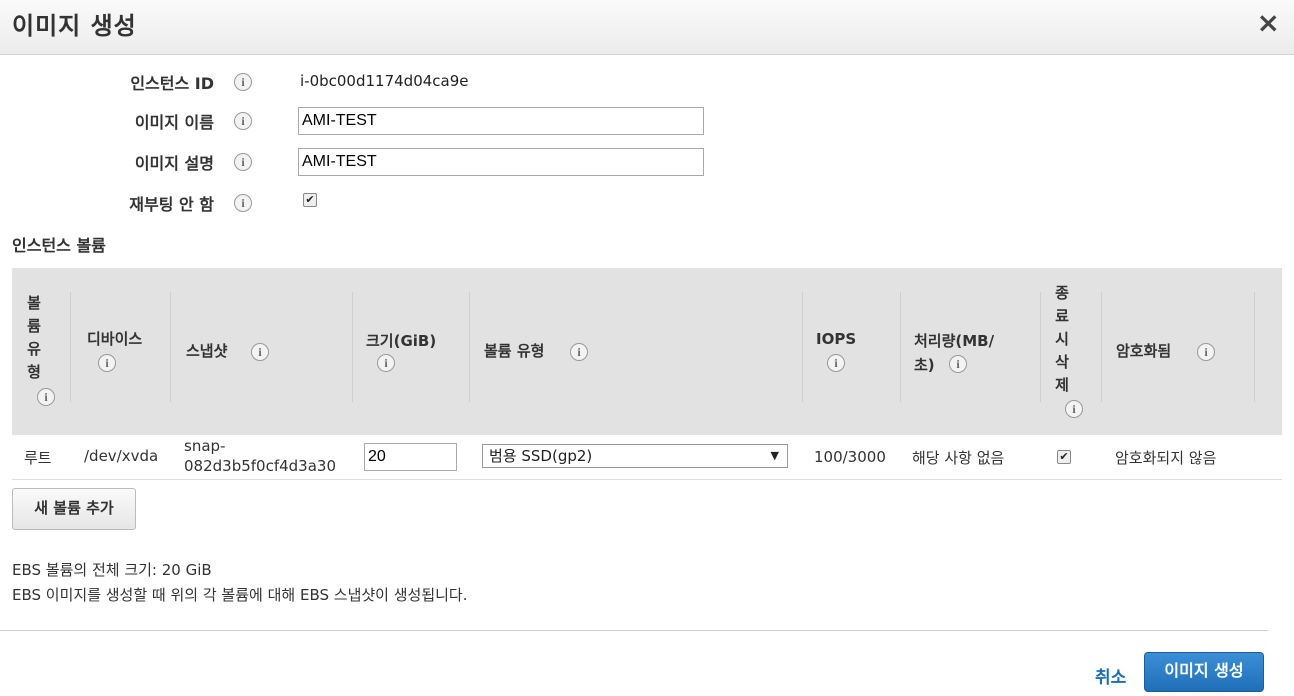  I want to click on col-delete-char: 종, so click(1062, 293).